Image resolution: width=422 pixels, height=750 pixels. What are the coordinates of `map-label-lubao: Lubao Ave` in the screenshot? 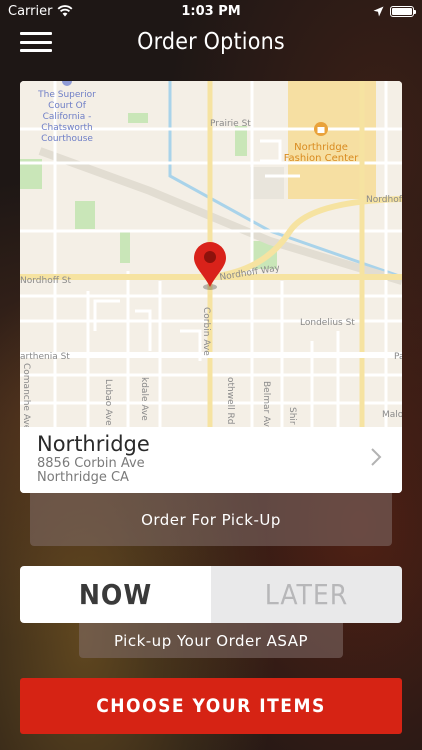 It's located at (108, 402).